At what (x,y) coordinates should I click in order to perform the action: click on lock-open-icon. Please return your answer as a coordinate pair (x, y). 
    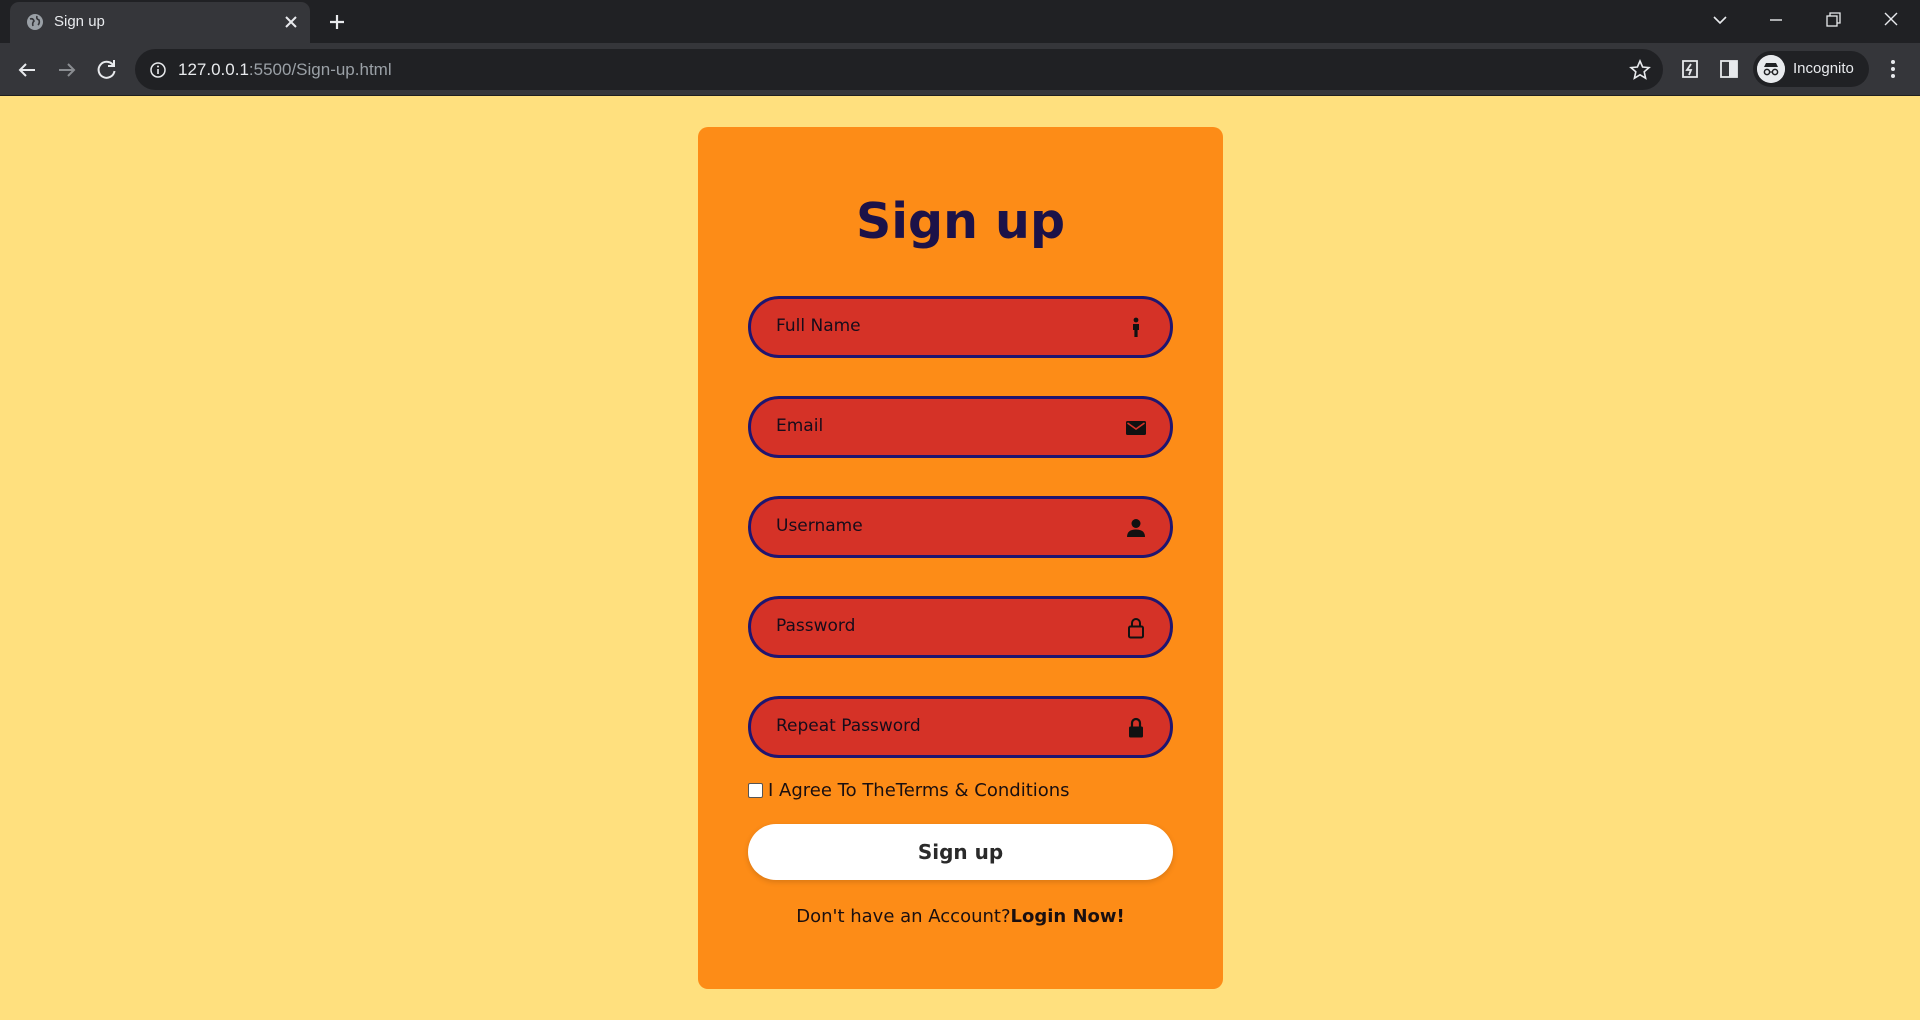
    Looking at the image, I should click on (1136, 628).